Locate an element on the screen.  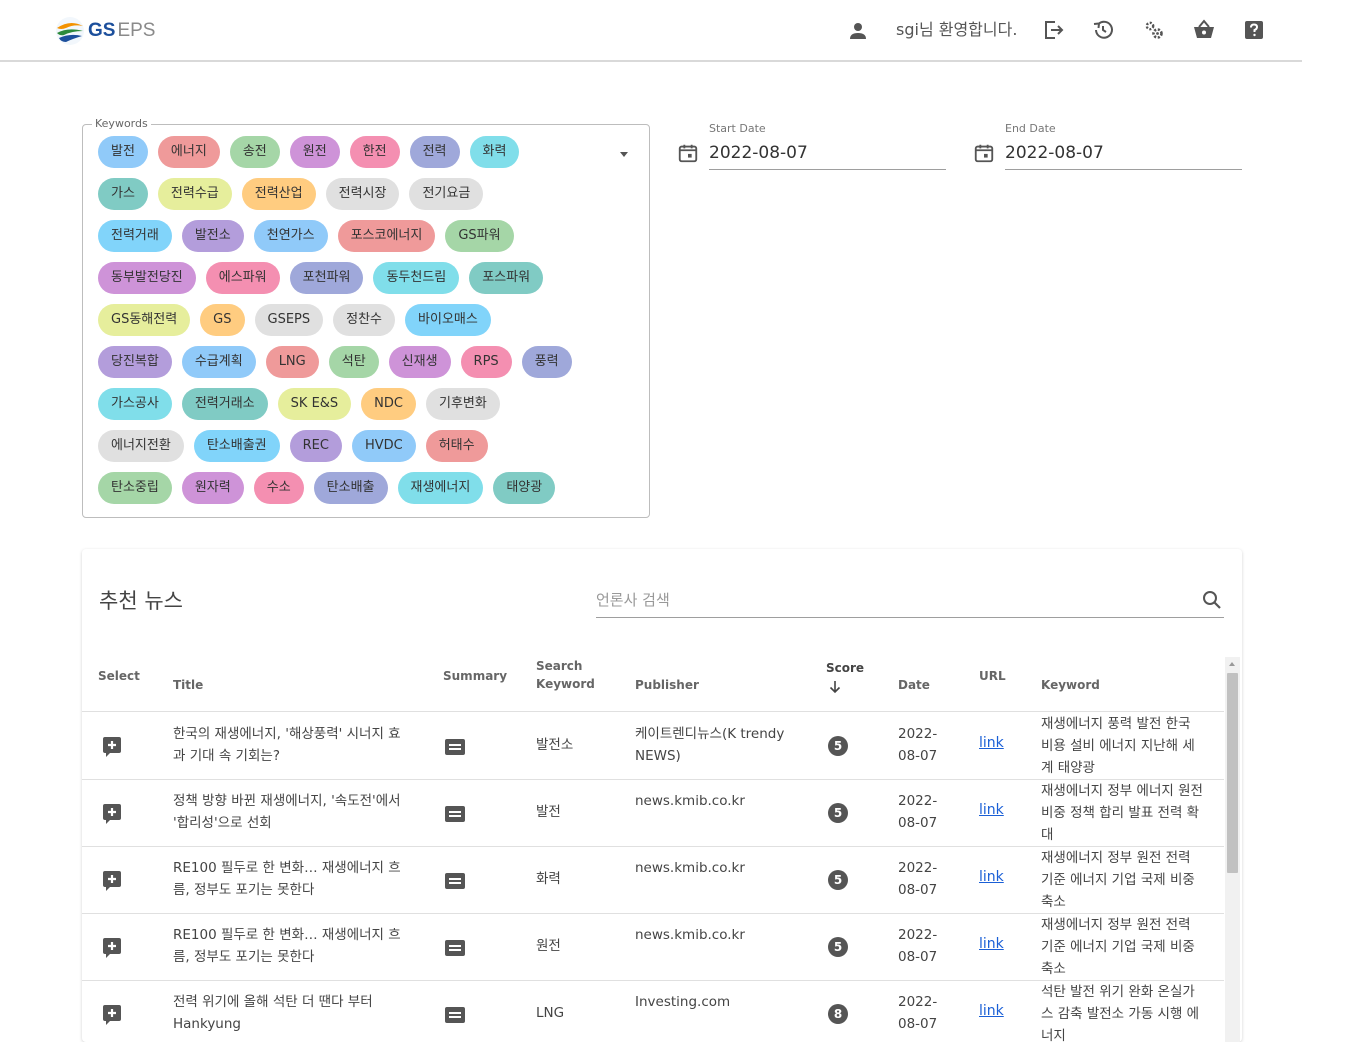
keyword-chip: 탄소배출 is located at coordinates (350, 488).